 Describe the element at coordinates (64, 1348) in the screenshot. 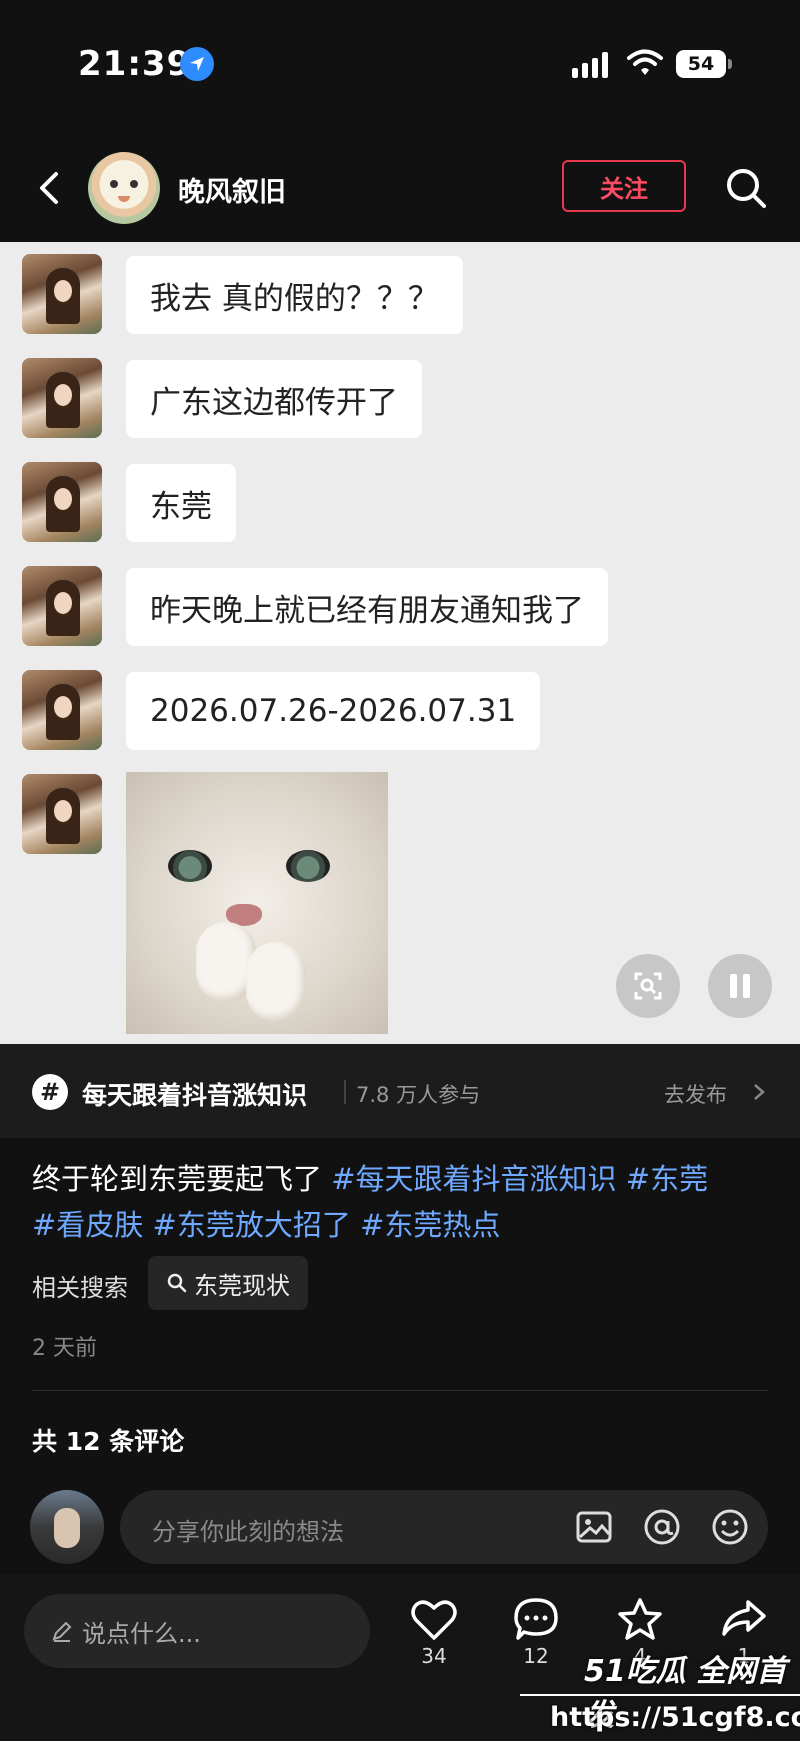

I see `post-time: 2 天前` at that location.